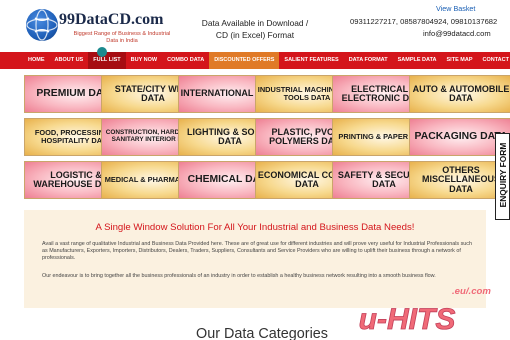 This screenshot has height=340, width=510. I want to click on enquiry-form-label: ENQUIRY FORM, so click(503, 175).